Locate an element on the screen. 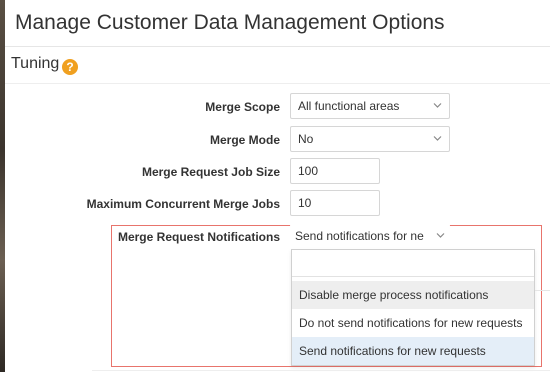 This screenshot has width=550, height=372. job-size-label: Merge Request Job Size is located at coordinates (210, 172).